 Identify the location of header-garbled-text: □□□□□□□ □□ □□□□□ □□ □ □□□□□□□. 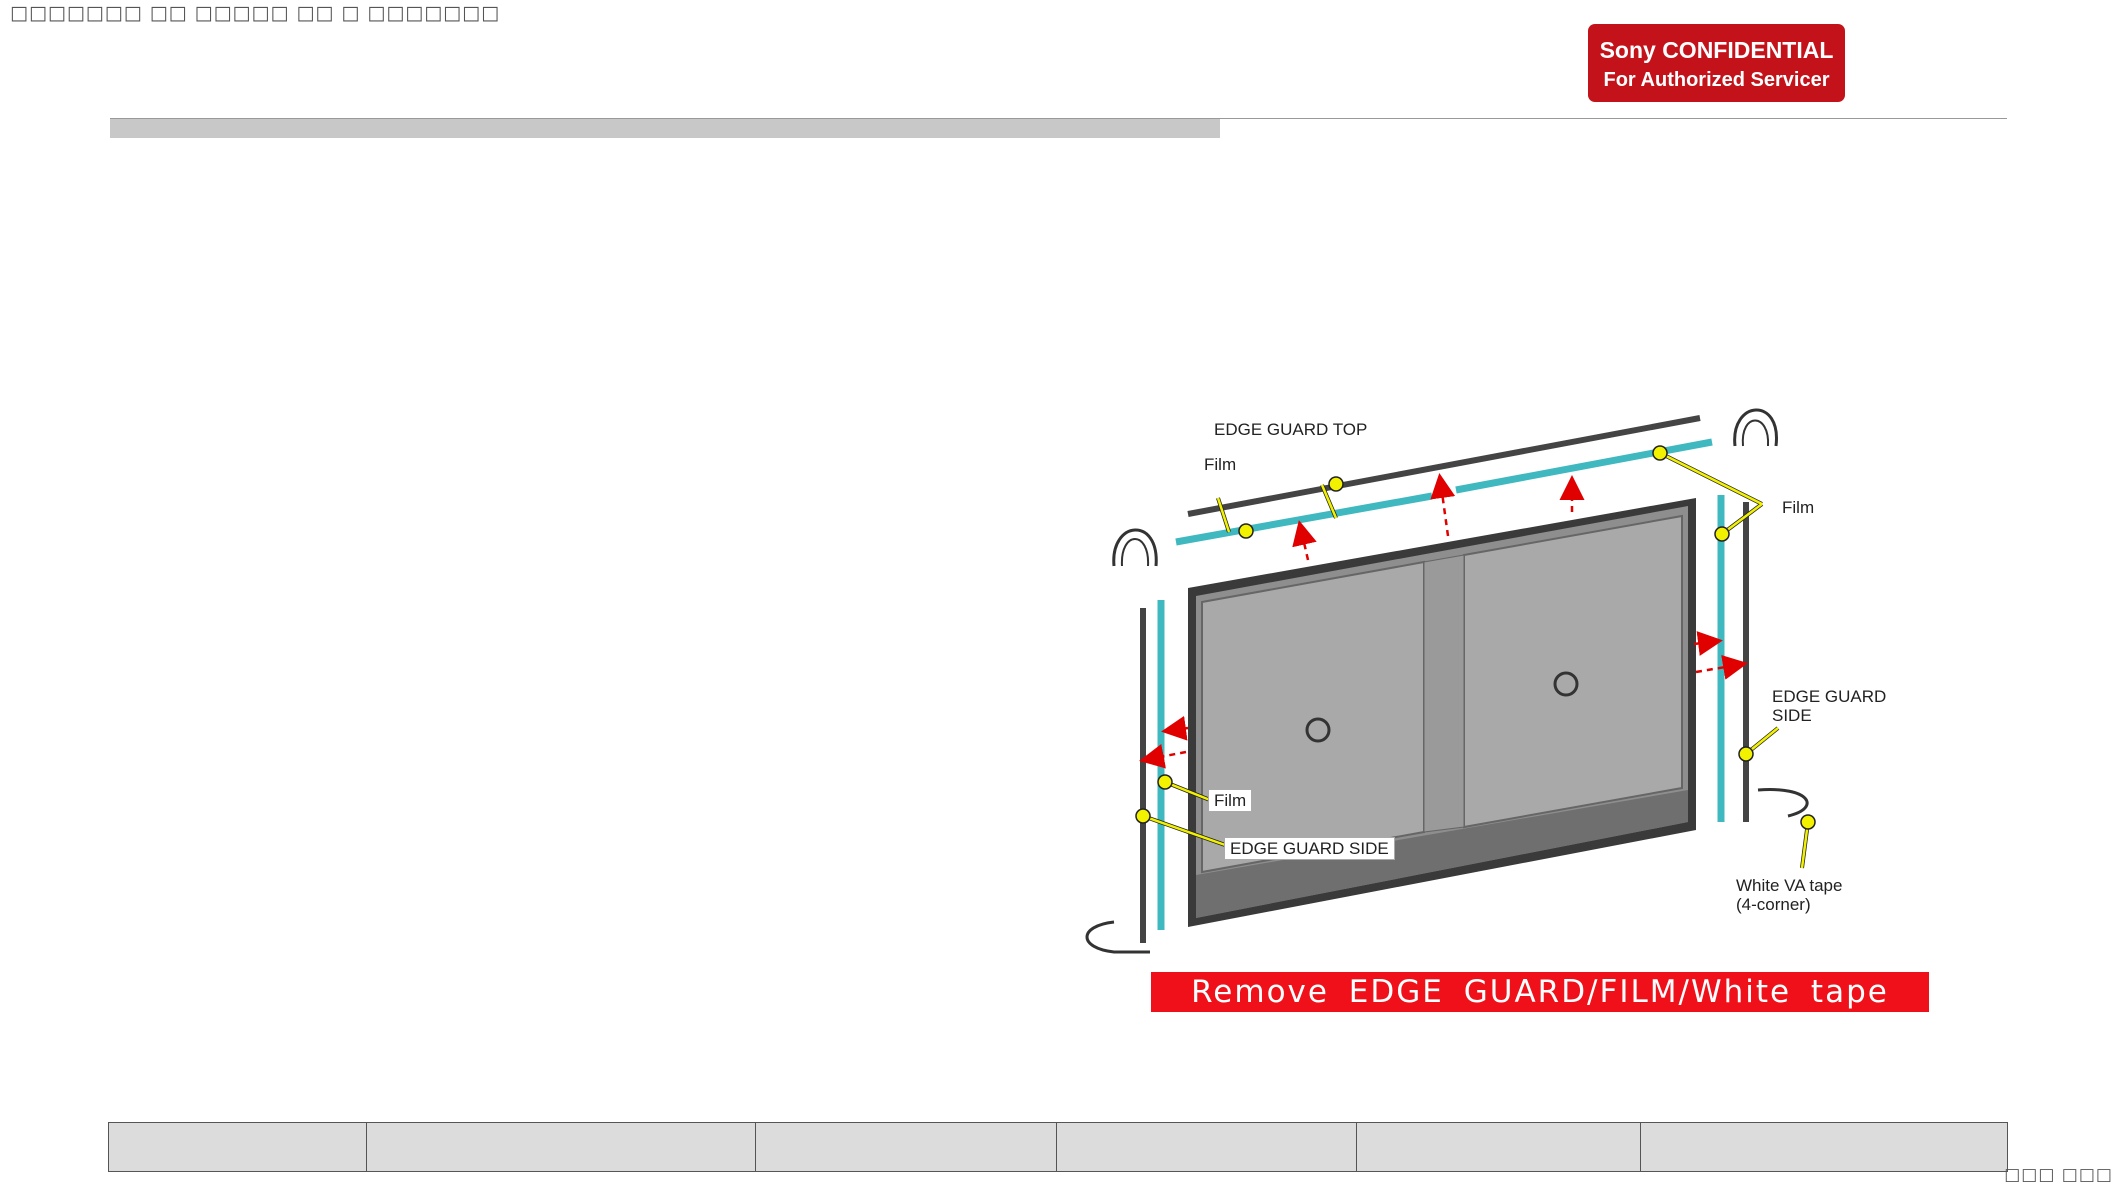
(255, 13).